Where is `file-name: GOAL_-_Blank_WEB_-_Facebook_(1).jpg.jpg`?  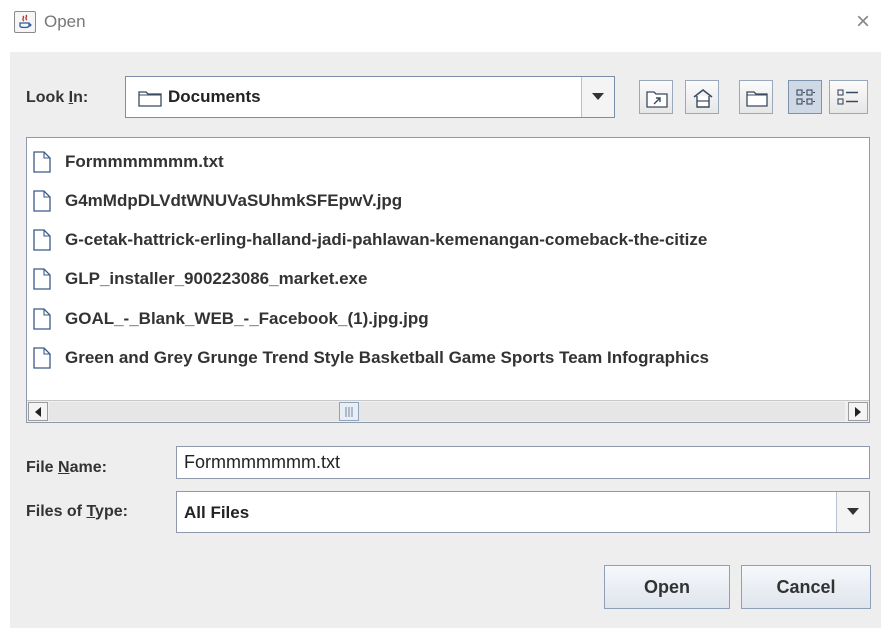
file-name: GOAL_-_Blank_WEB_-_Facebook_(1).jpg.jpg is located at coordinates (247, 318).